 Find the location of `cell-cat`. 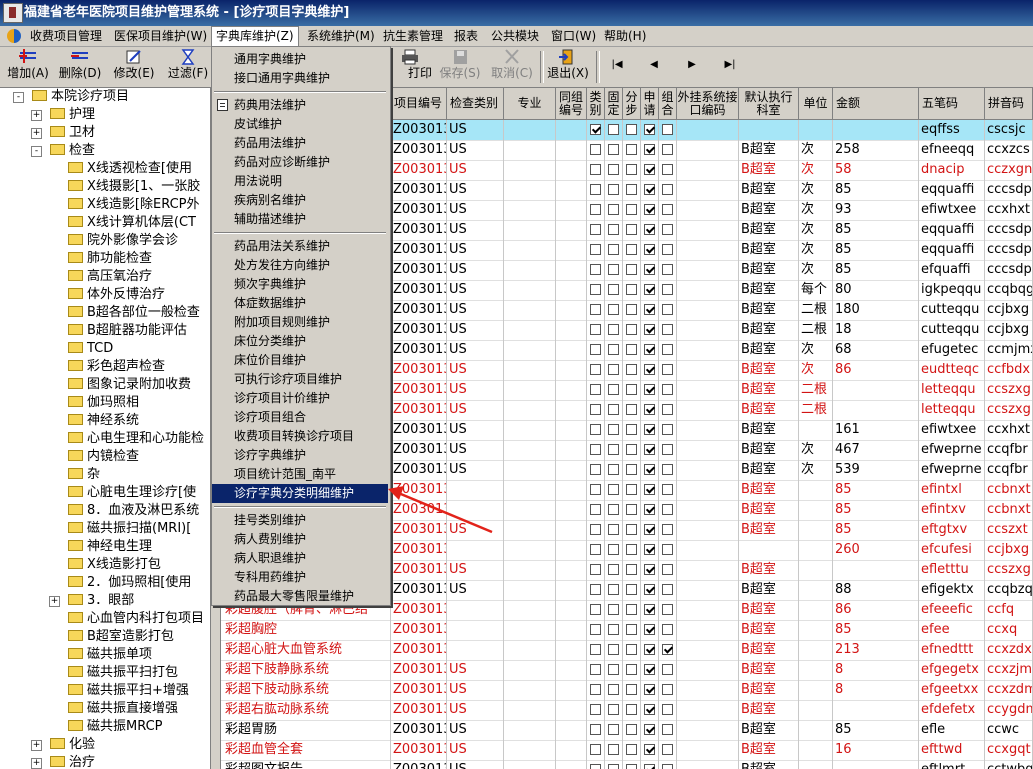

cell-cat is located at coordinates (475, 630).